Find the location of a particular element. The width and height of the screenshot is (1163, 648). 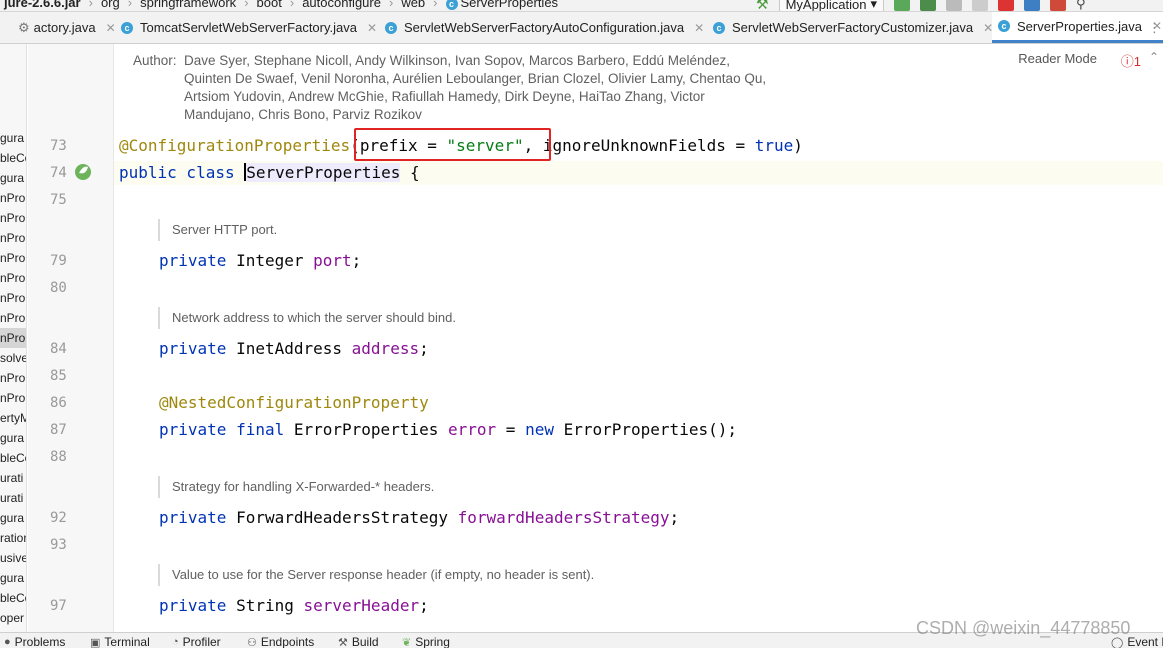

spring-bean-icon is located at coordinates (83, 172).